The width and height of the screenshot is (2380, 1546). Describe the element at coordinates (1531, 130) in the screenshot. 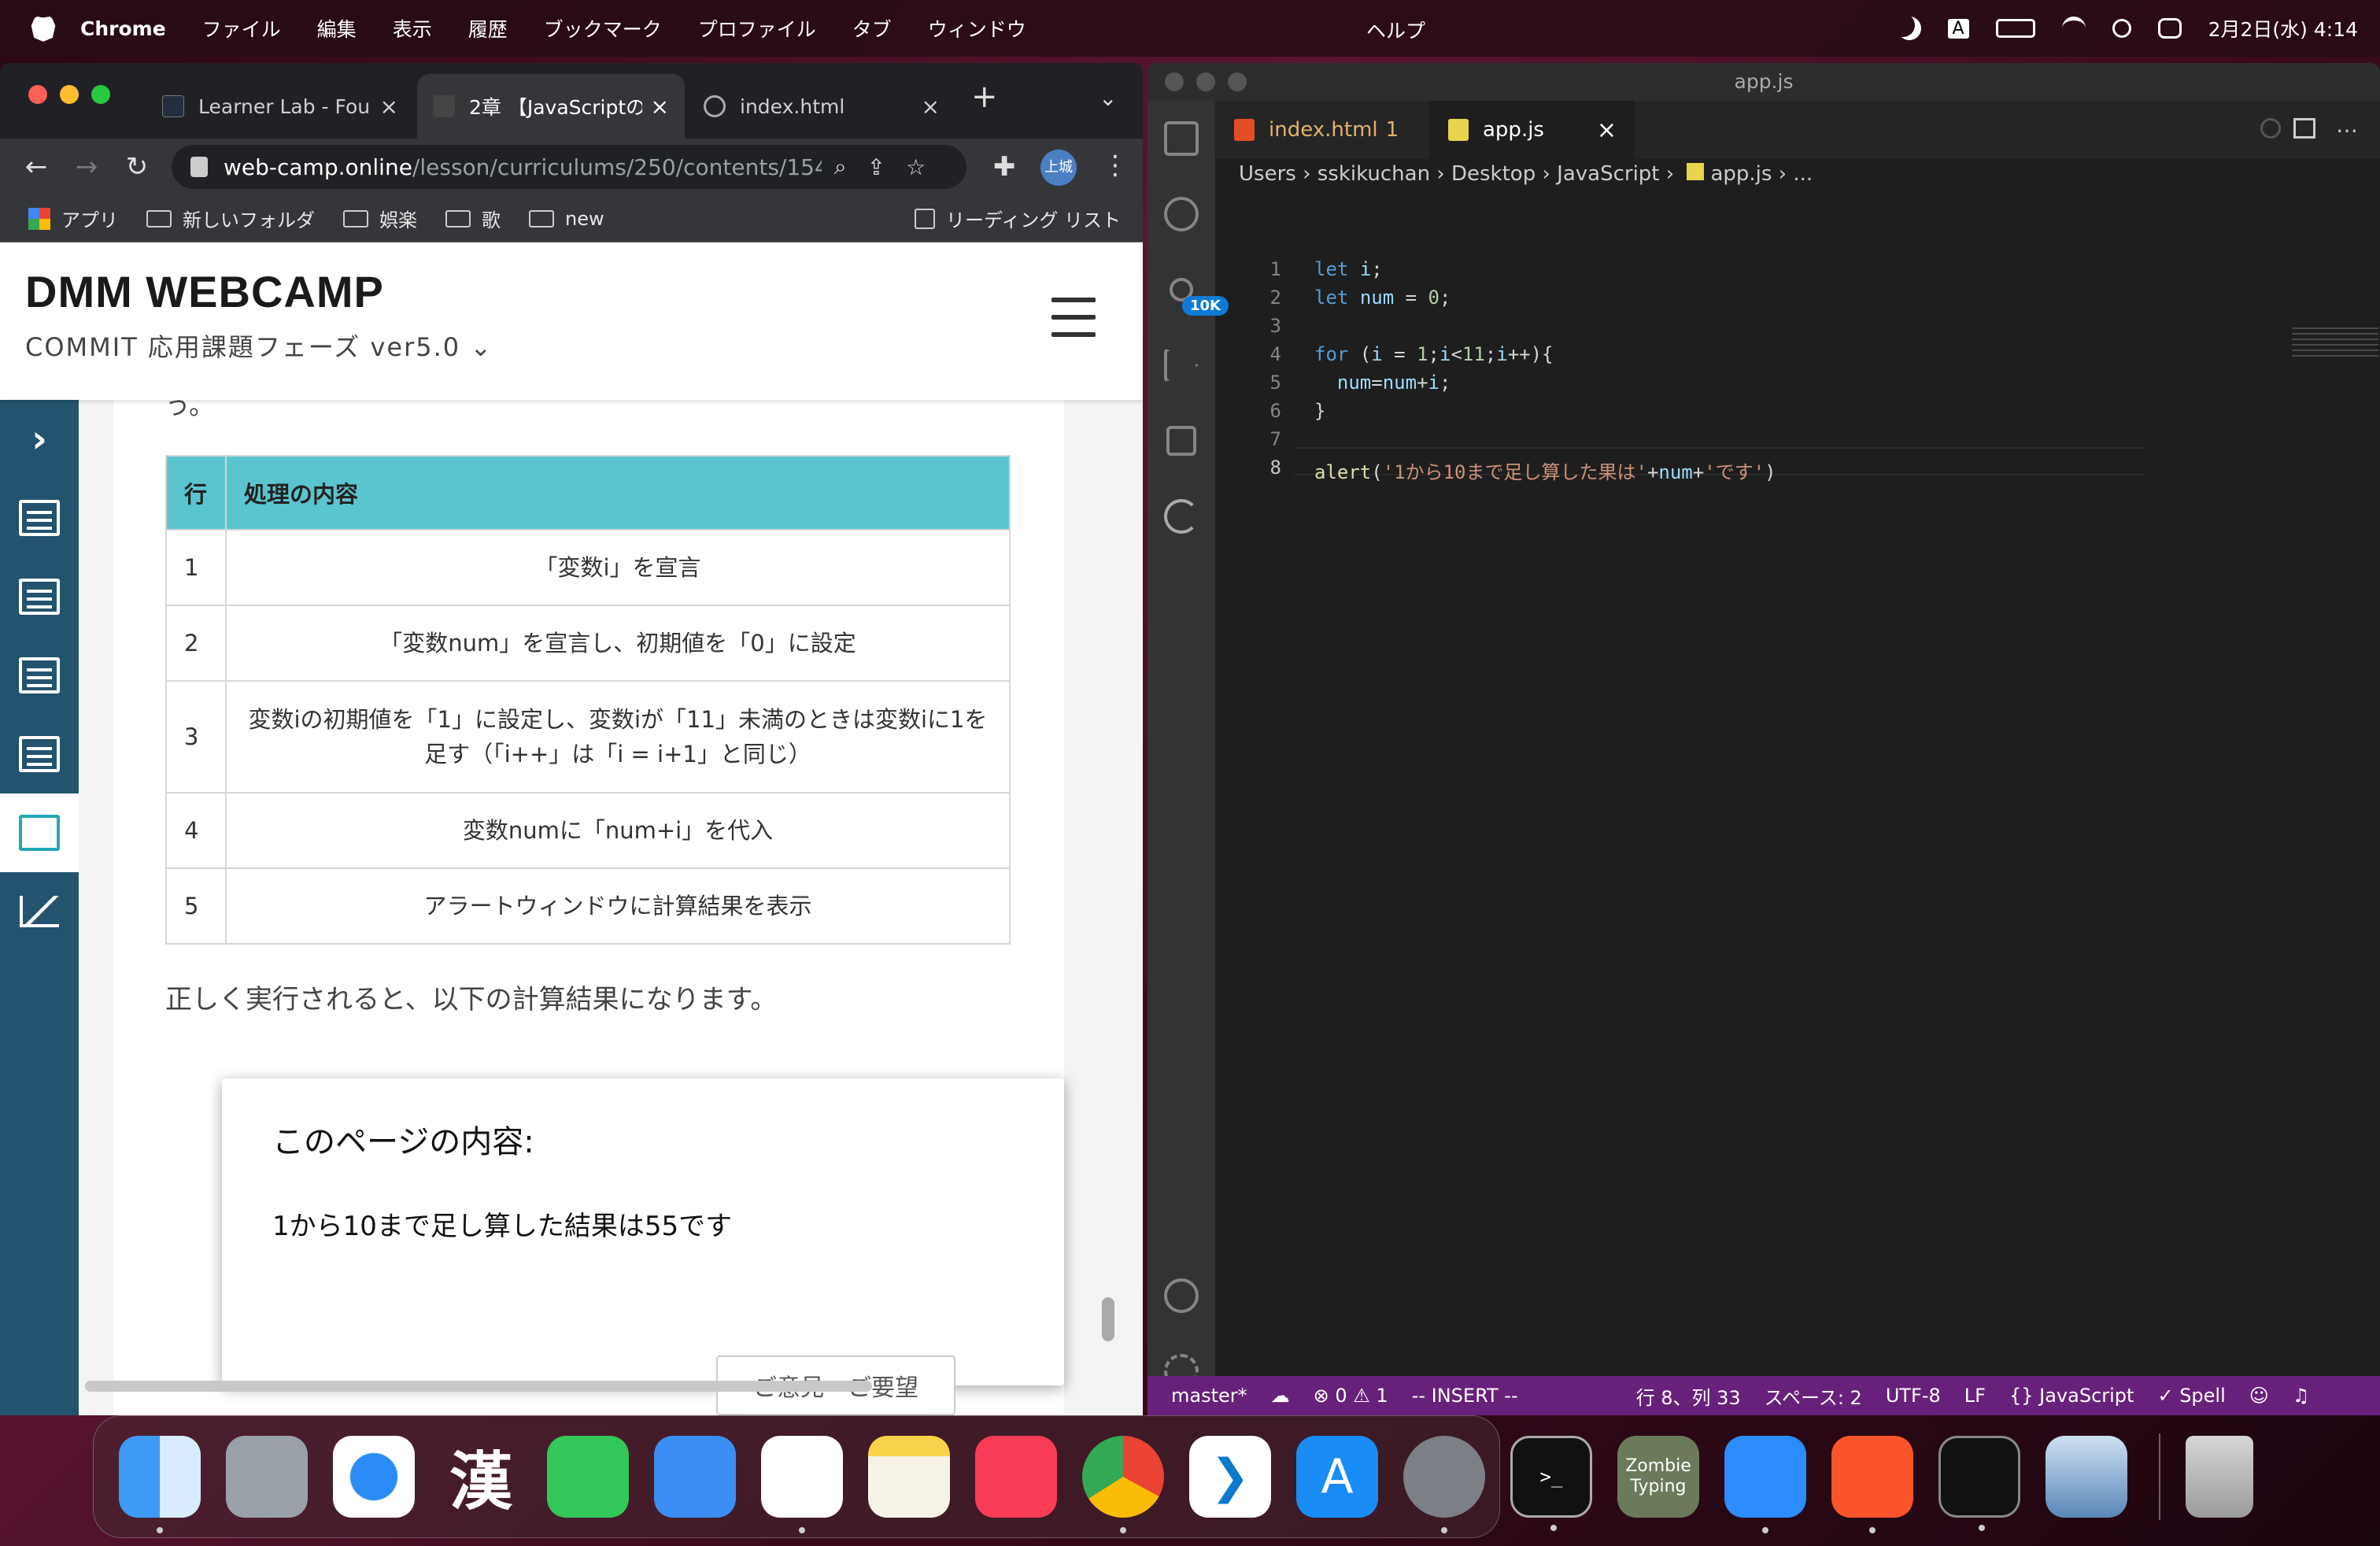

I see `tab-app-js: app.js ×` at that location.